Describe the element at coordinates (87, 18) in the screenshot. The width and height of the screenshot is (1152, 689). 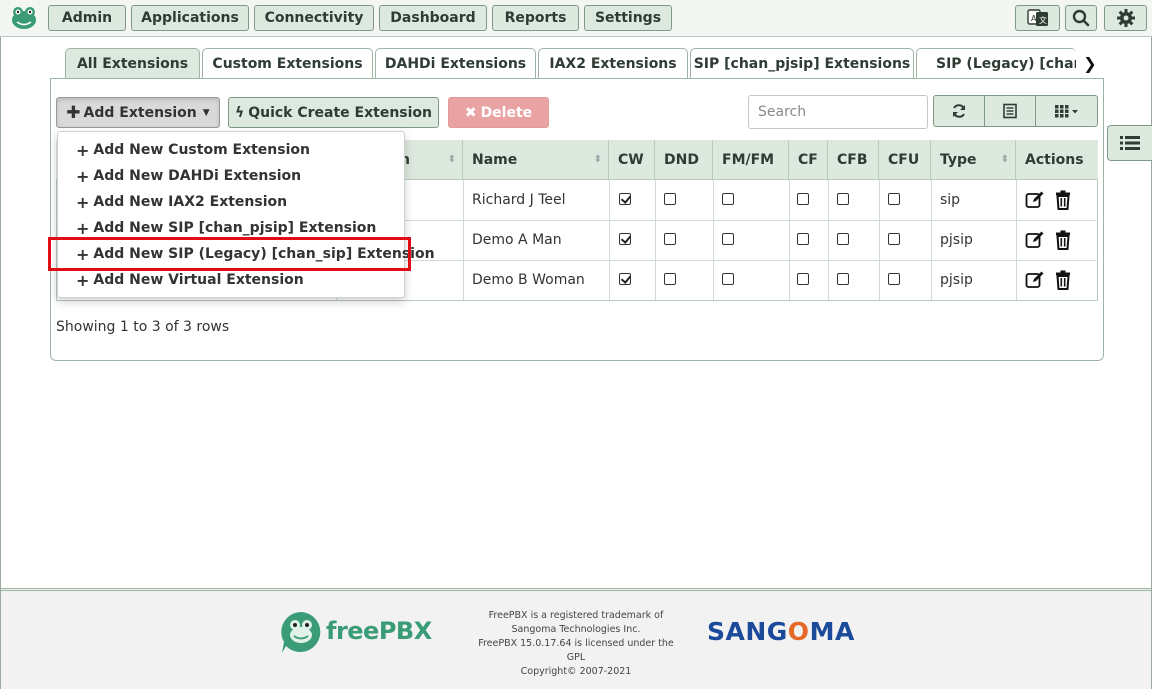
I see `nav-admin: Admin` at that location.